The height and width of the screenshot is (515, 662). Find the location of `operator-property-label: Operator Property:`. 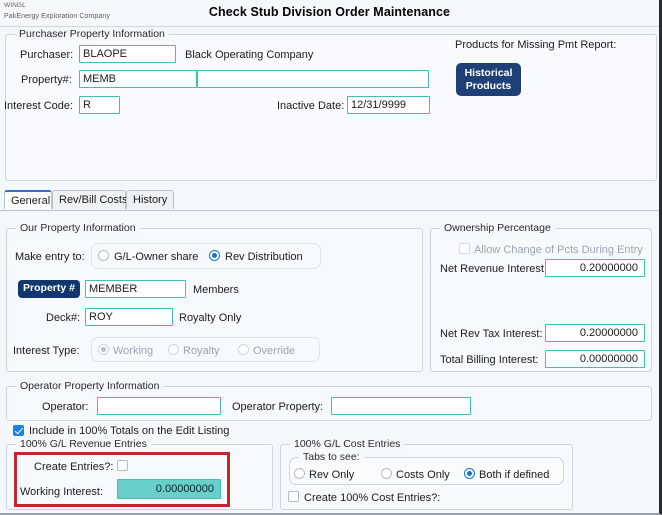

operator-property-label: Operator Property: is located at coordinates (278, 407).